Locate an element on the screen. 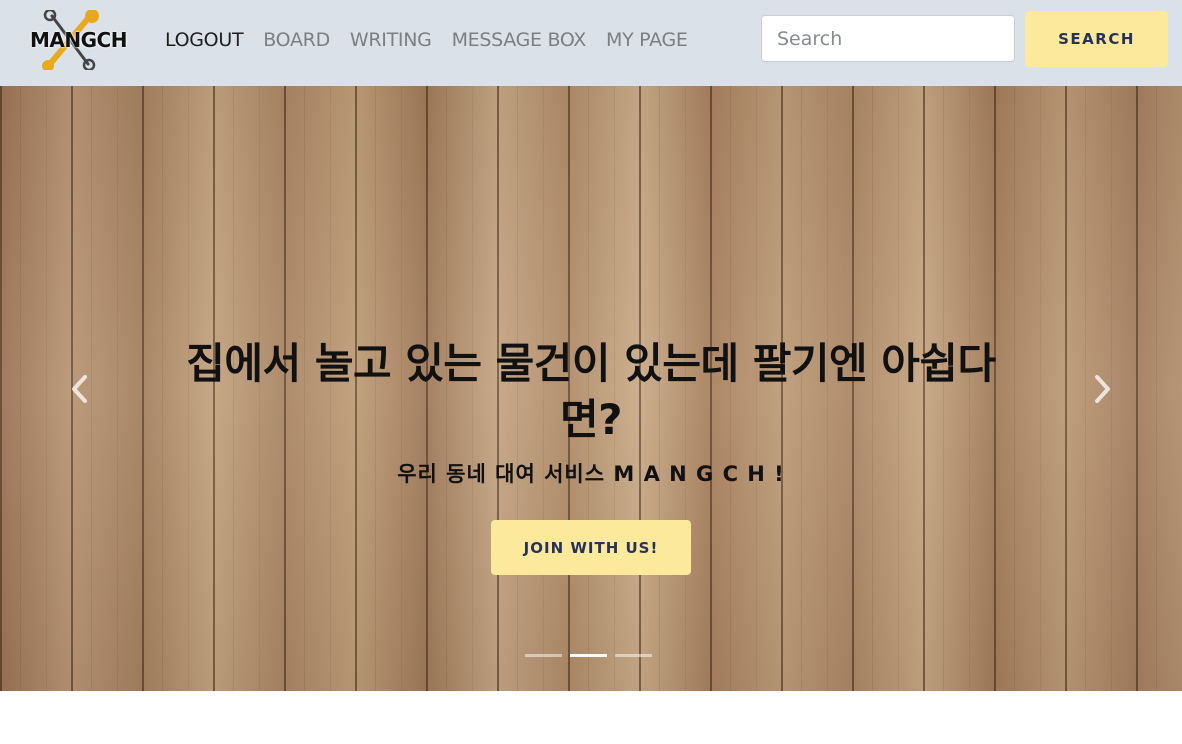 This screenshot has width=1182, height=744. search-button: SEARCH is located at coordinates (1096, 39).